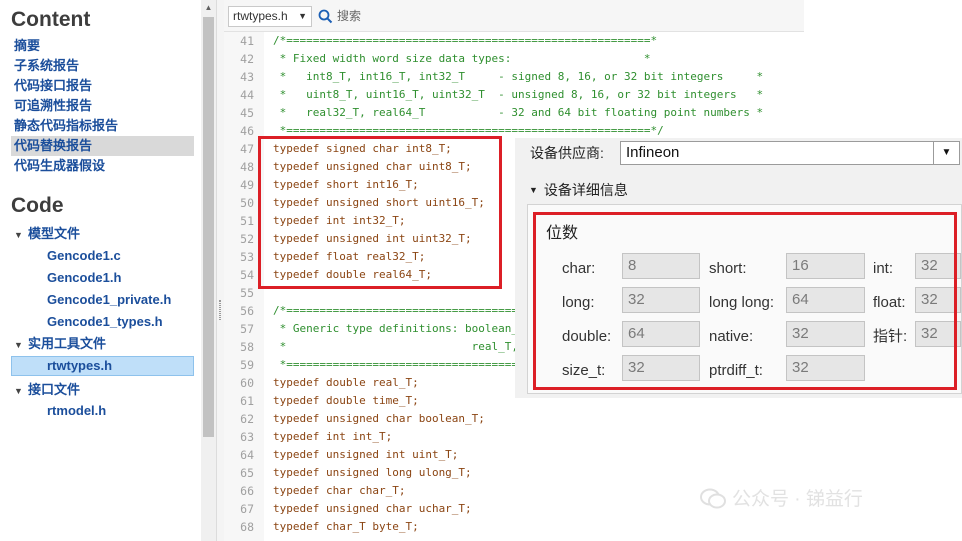  What do you see at coordinates (790, 153) in the screenshot?
I see `device-vendor-select: Infineon ▼` at bounding box center [790, 153].